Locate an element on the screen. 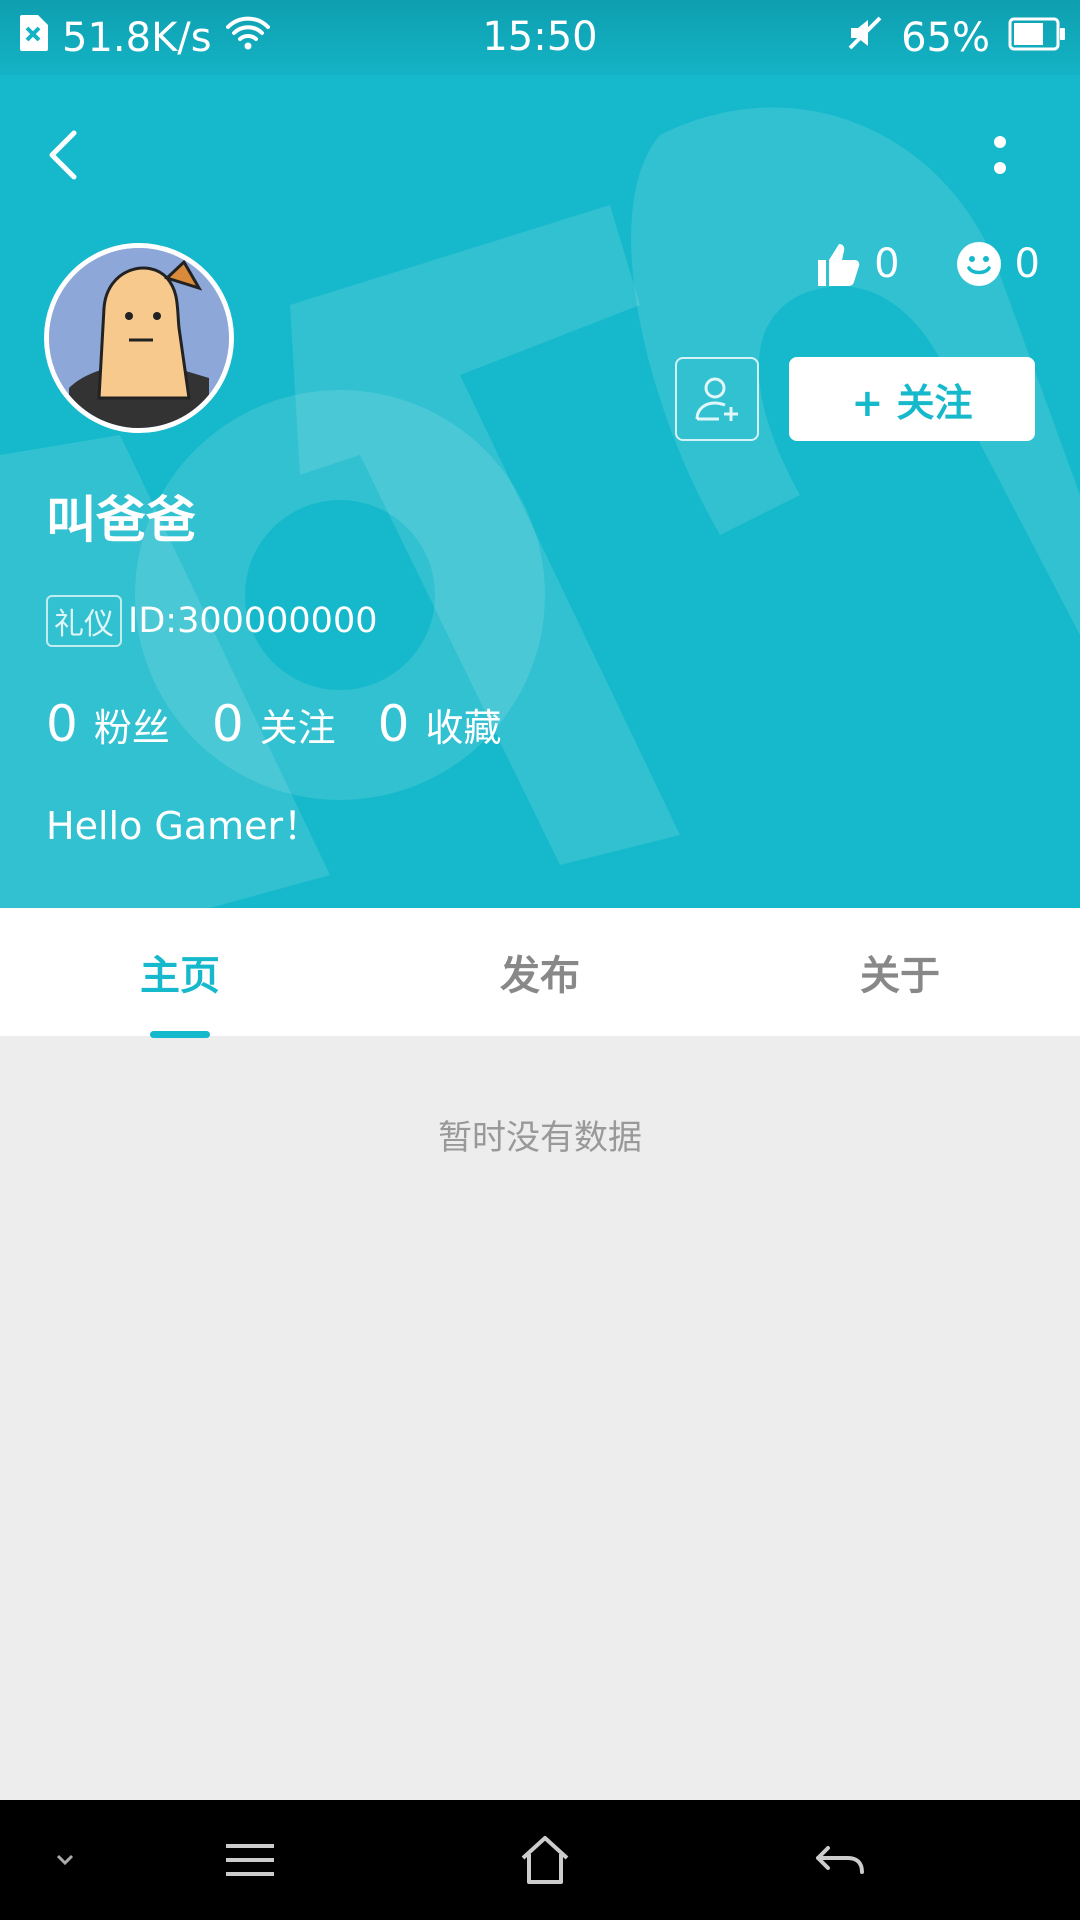  avatar is located at coordinates (139, 338).